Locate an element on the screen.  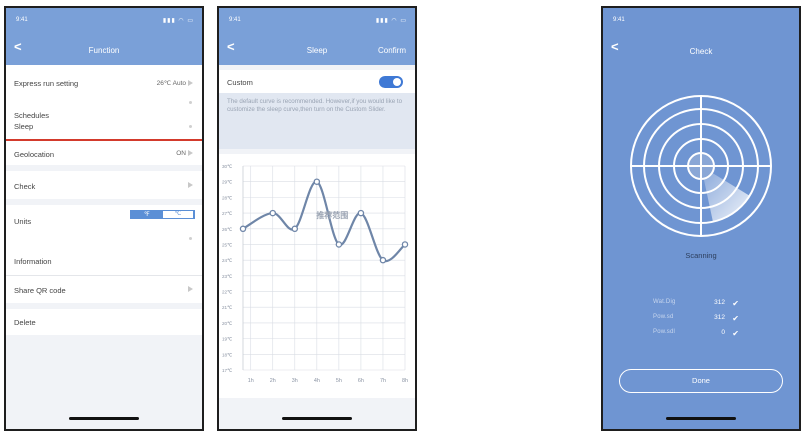
sleep-label: Sleep is located at coordinates (23, 126).